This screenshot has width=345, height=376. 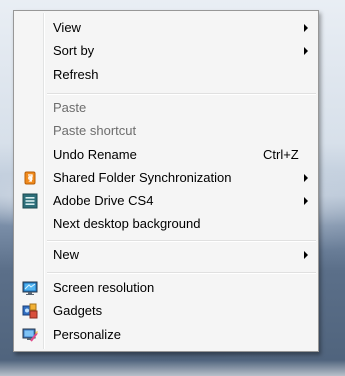 What do you see at coordinates (95, 130) in the screenshot?
I see `menu-item-label: Paste shortcut` at bounding box center [95, 130].